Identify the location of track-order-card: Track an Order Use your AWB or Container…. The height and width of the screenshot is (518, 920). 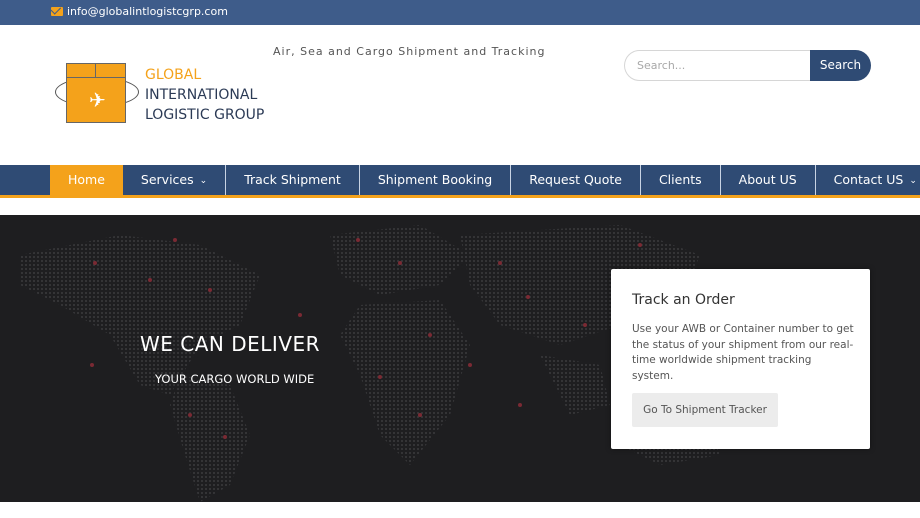
(740, 359).